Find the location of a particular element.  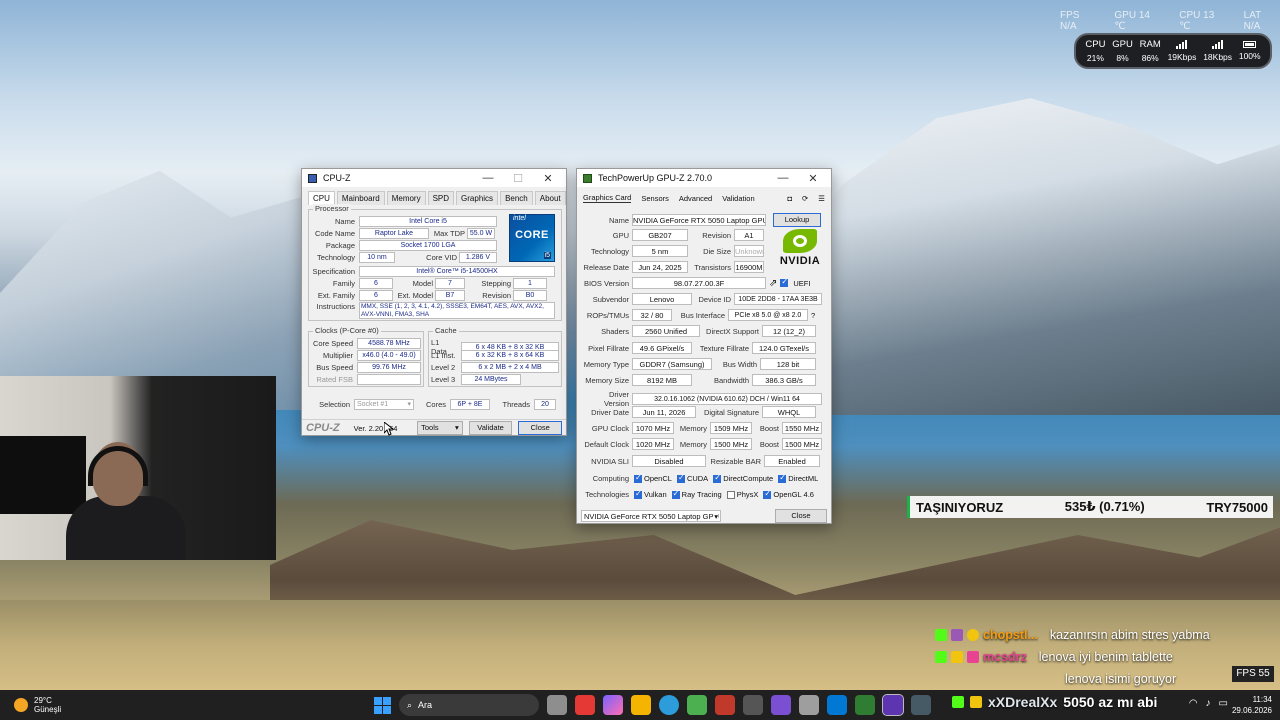

tab-graphics-card: Graphics Card is located at coordinates (607, 198).